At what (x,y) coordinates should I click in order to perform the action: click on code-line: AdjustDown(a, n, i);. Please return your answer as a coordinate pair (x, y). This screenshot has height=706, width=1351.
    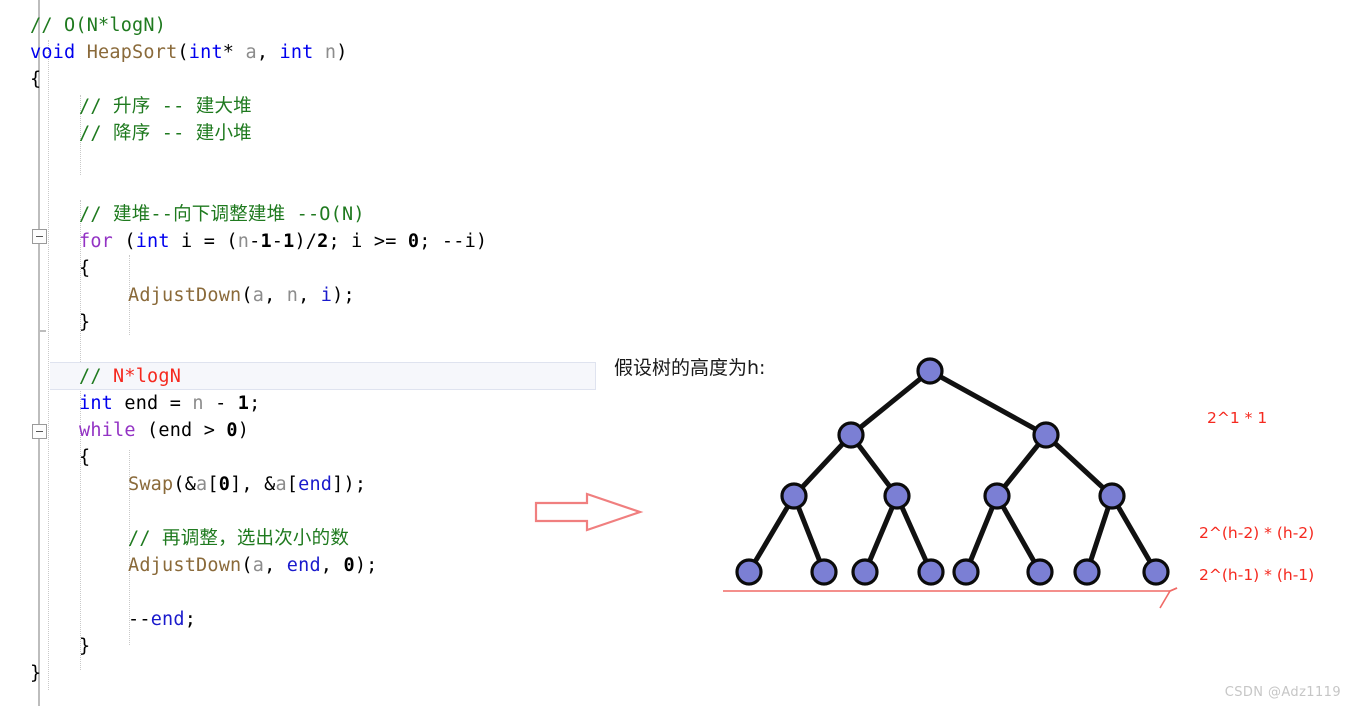
    Looking at the image, I should click on (241, 295).